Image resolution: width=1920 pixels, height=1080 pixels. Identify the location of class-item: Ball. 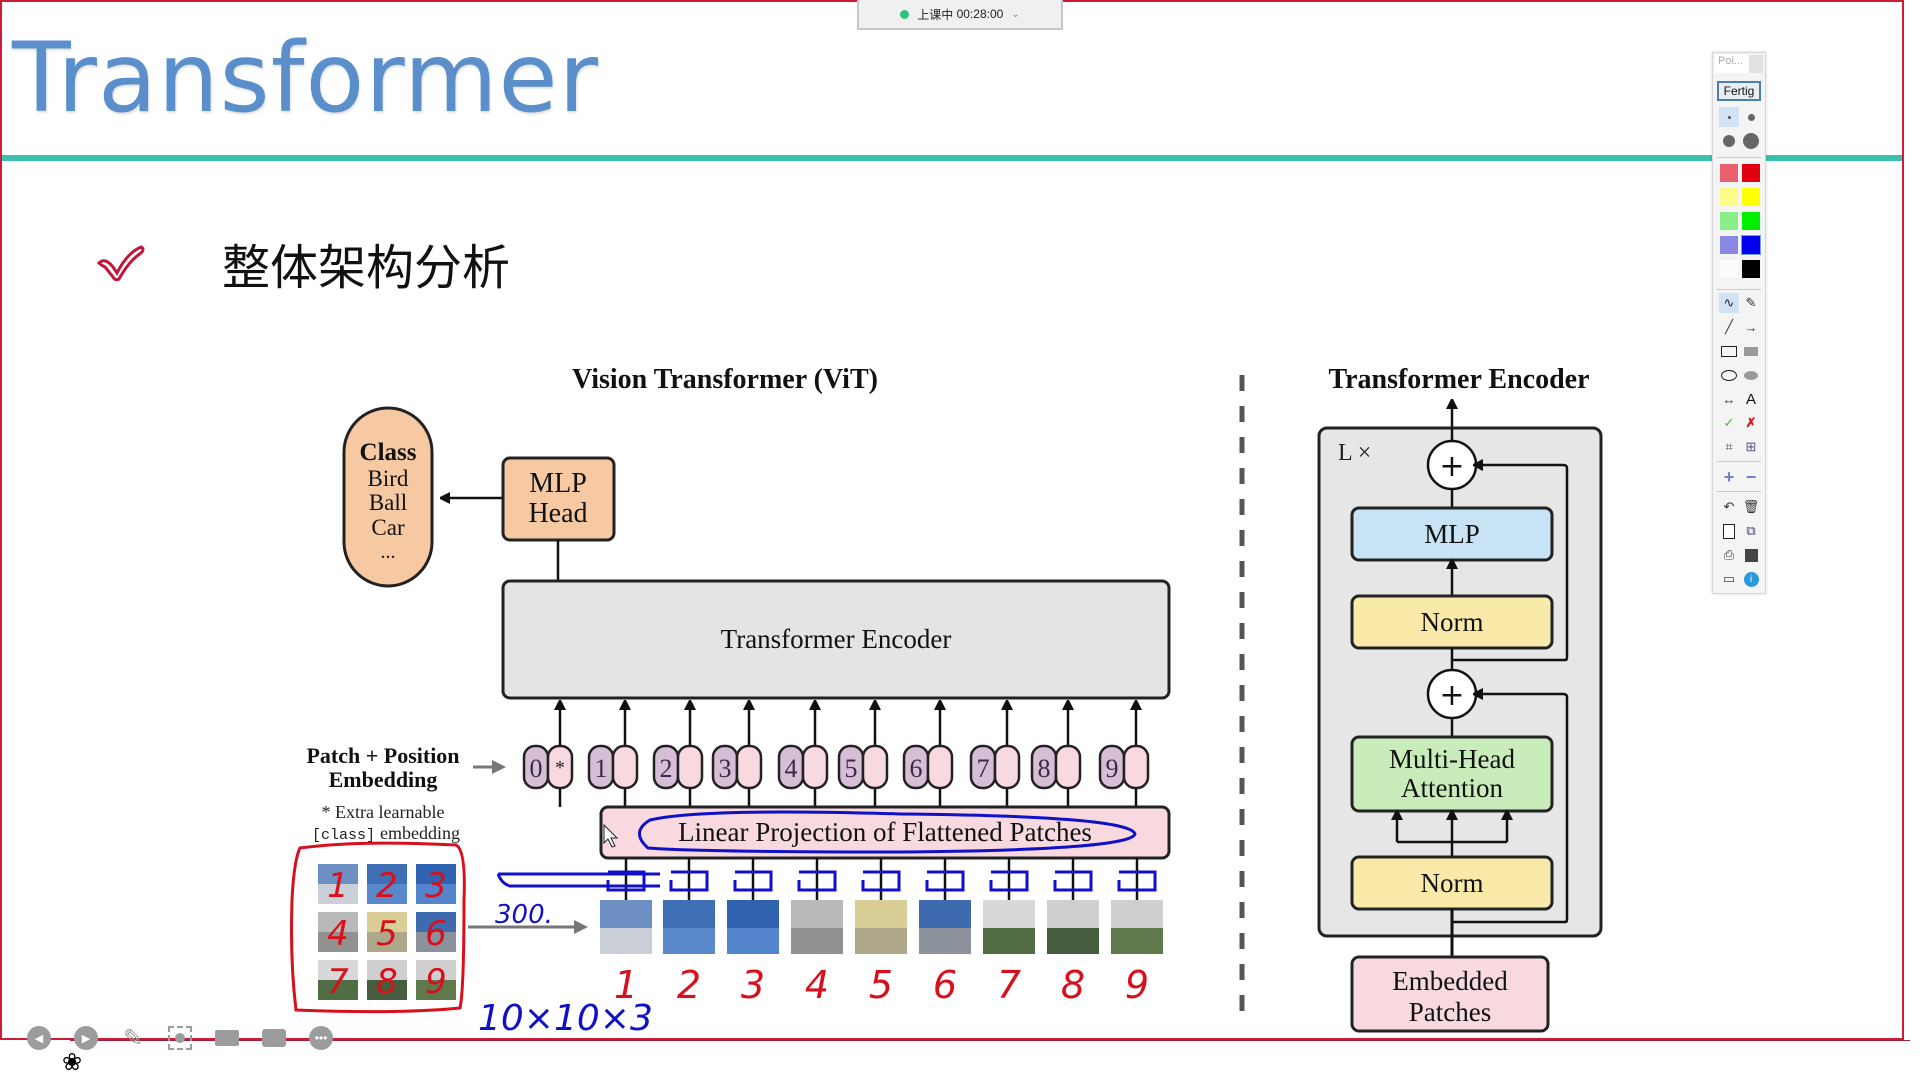
(388, 502).